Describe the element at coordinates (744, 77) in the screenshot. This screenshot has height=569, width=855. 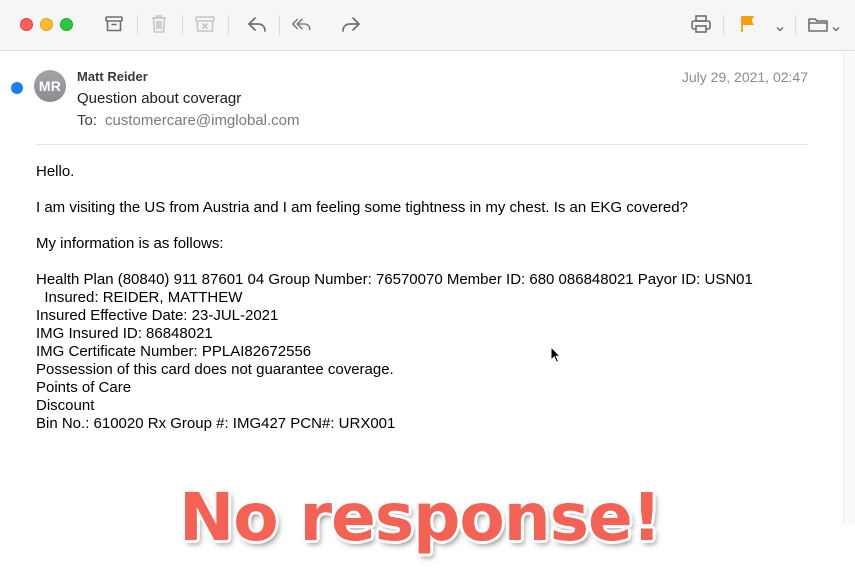
I see `message-date: July 29, 2021, 02:47` at that location.